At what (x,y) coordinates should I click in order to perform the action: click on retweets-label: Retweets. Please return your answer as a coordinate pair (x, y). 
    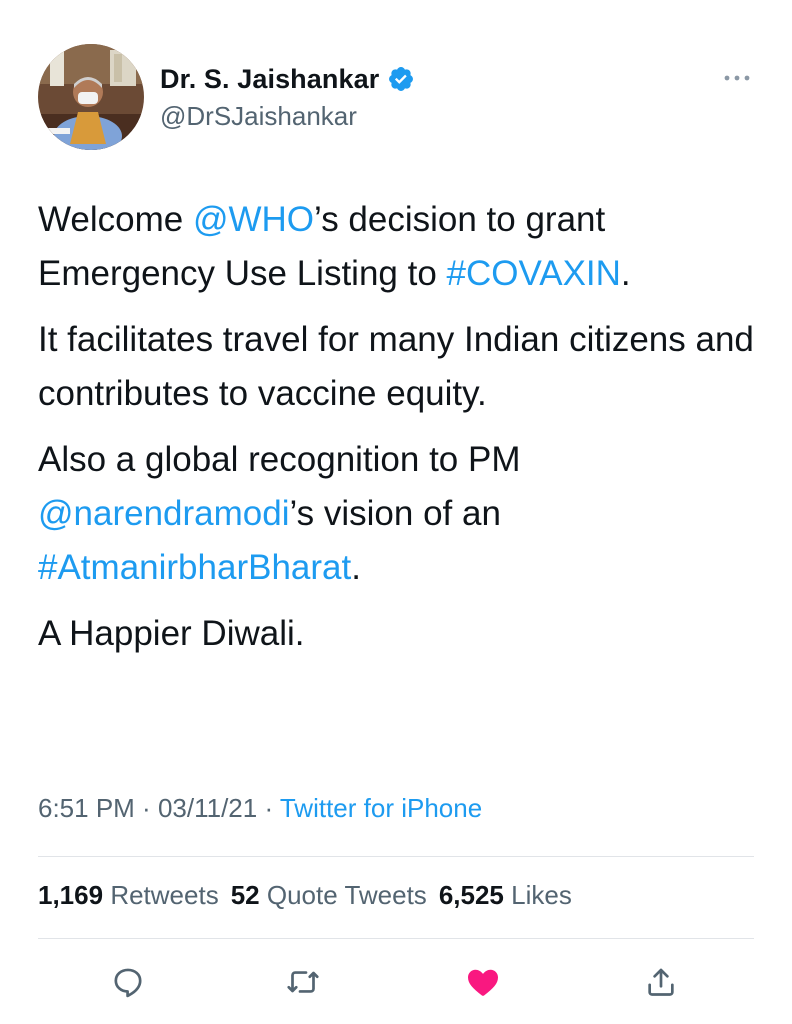
    Looking at the image, I should click on (164, 895).